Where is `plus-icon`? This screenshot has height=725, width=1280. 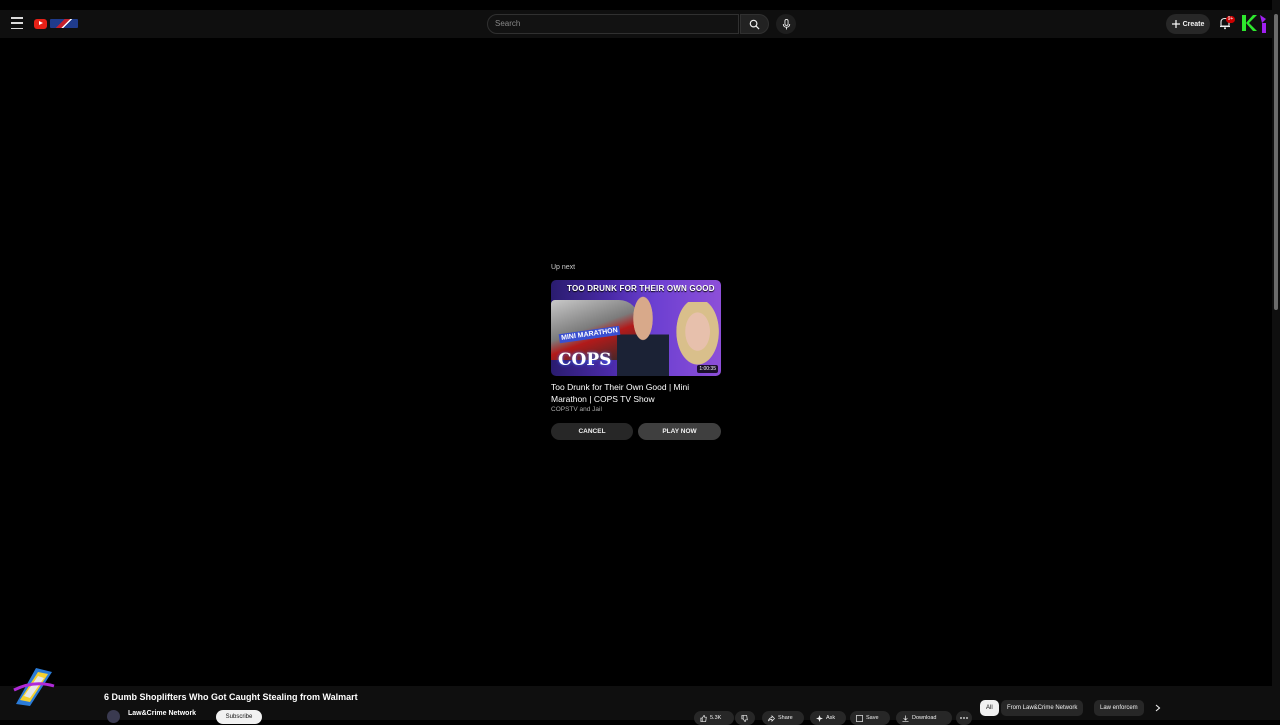 plus-icon is located at coordinates (1175, 24).